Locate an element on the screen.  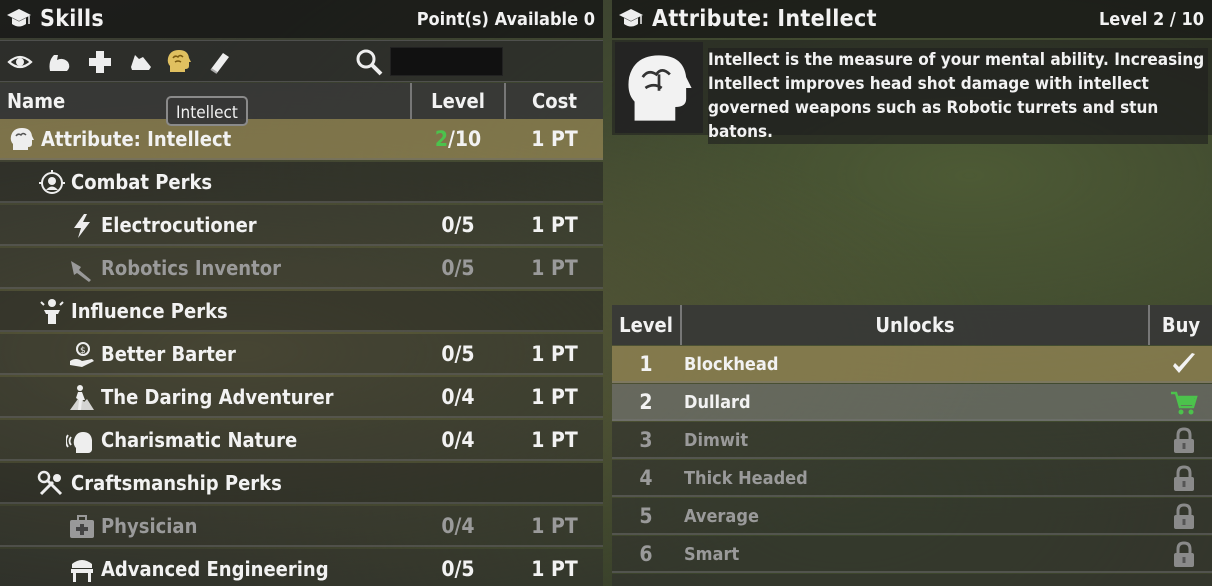
column-buy: Buy is located at coordinates (1181, 325).